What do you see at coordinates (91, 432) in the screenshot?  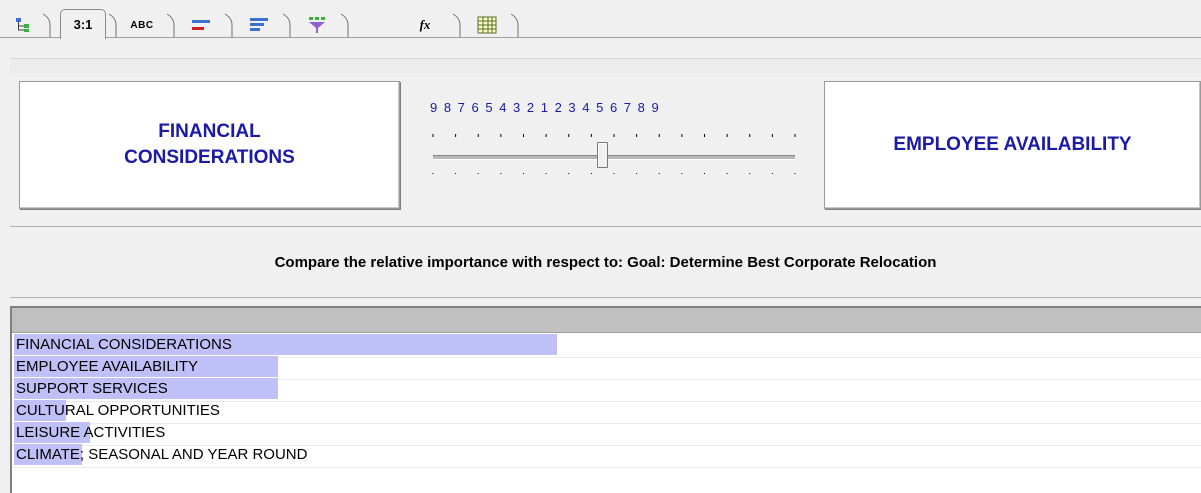 I see `priority-label: LEISURE ACTIVITIES` at bounding box center [91, 432].